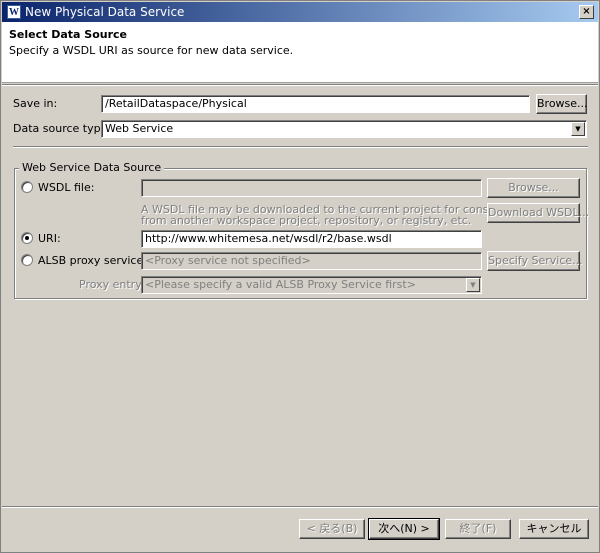 The width and height of the screenshot is (600, 553). I want to click on finish-button: 終了(F), so click(478, 529).